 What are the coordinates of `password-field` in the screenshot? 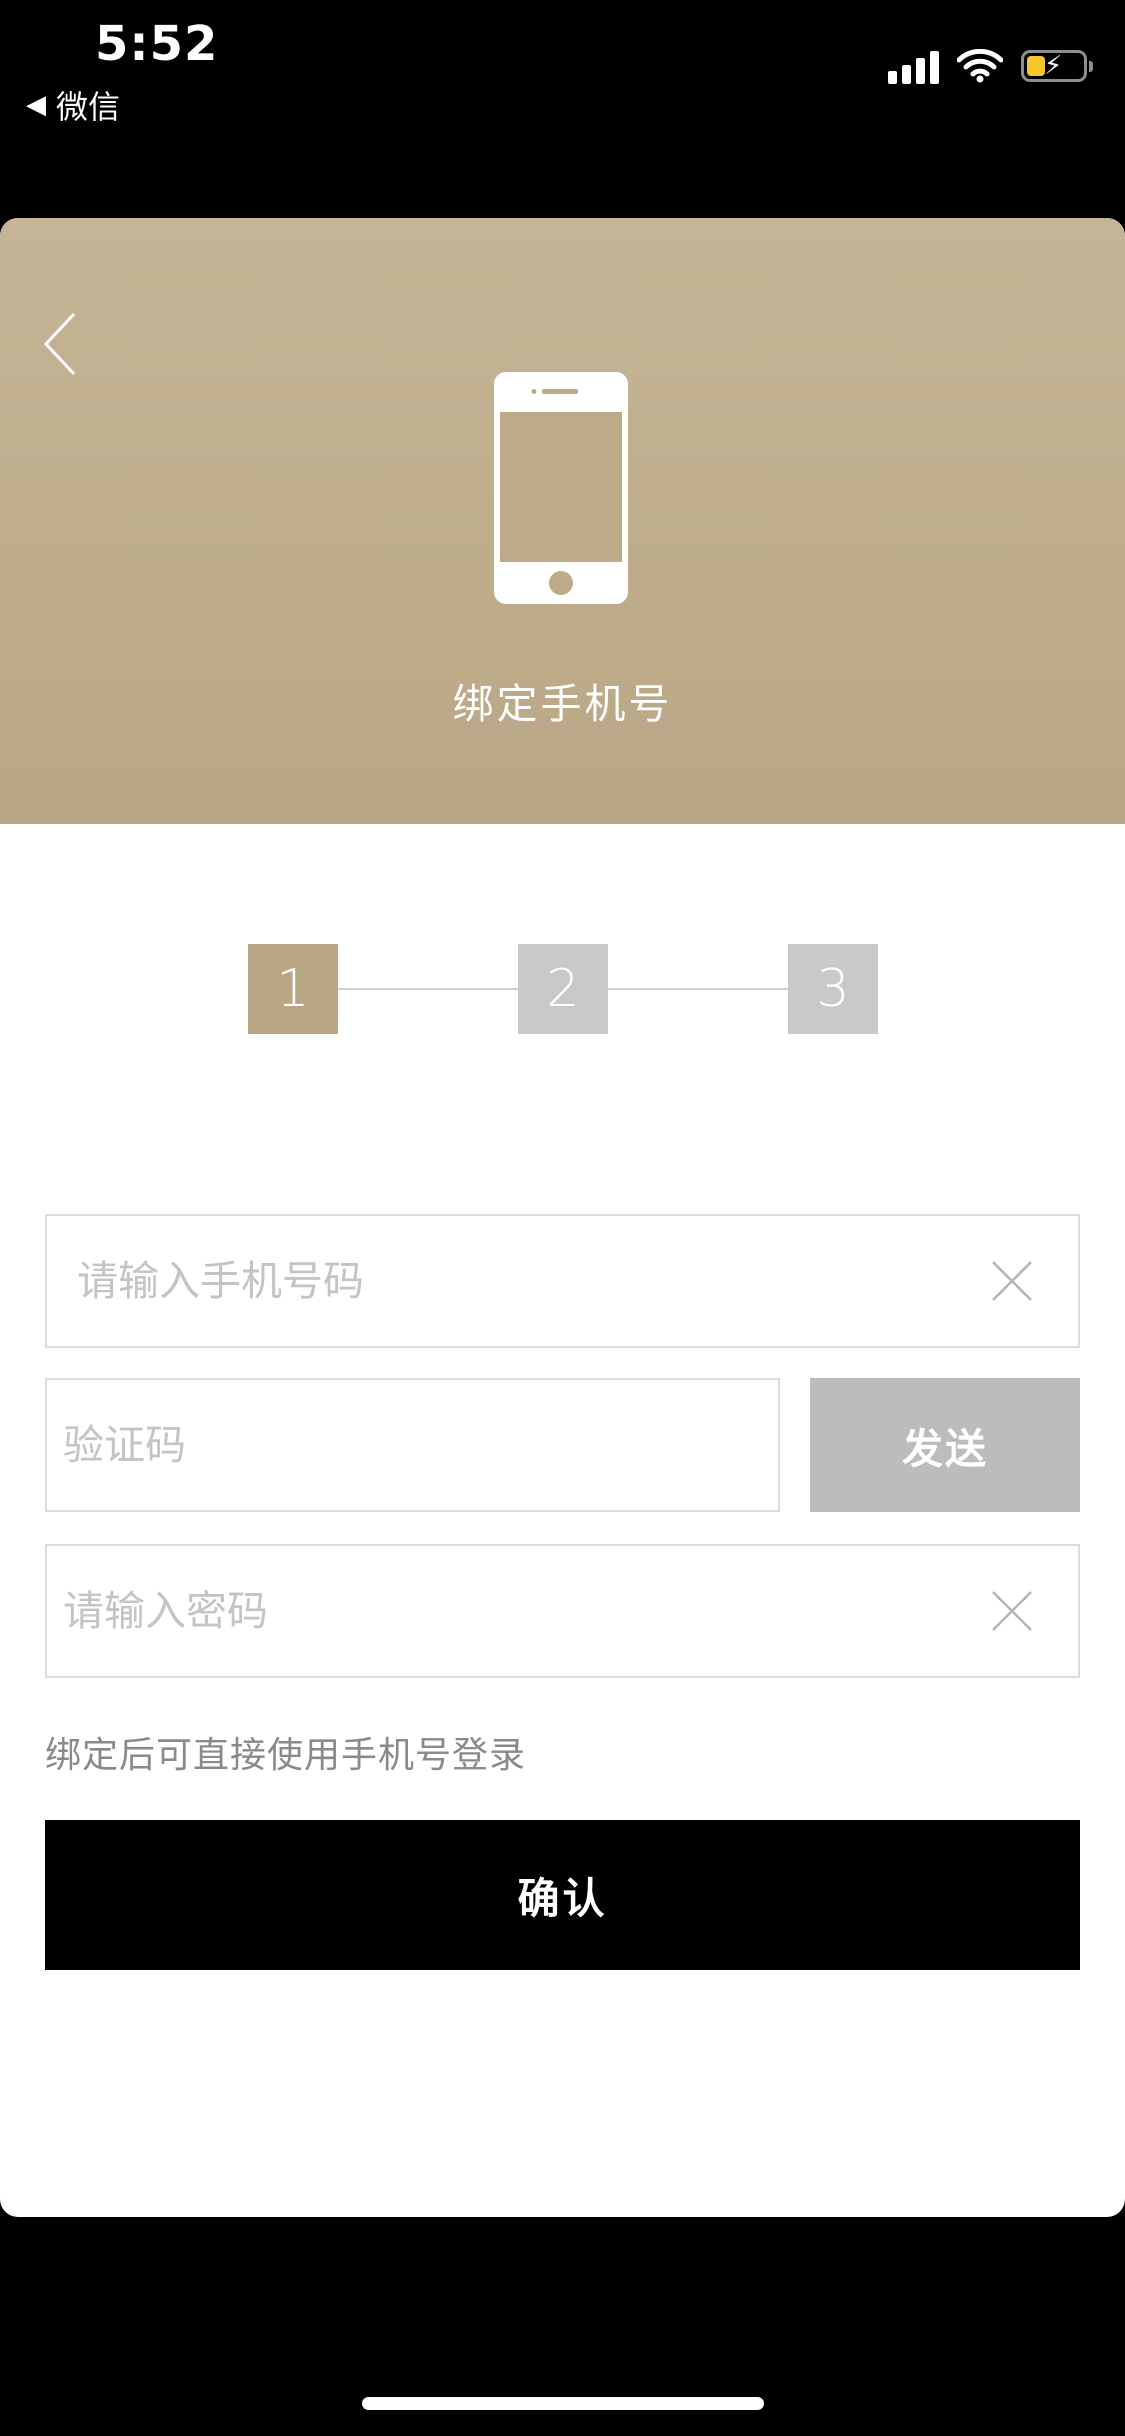 It's located at (562, 1611).